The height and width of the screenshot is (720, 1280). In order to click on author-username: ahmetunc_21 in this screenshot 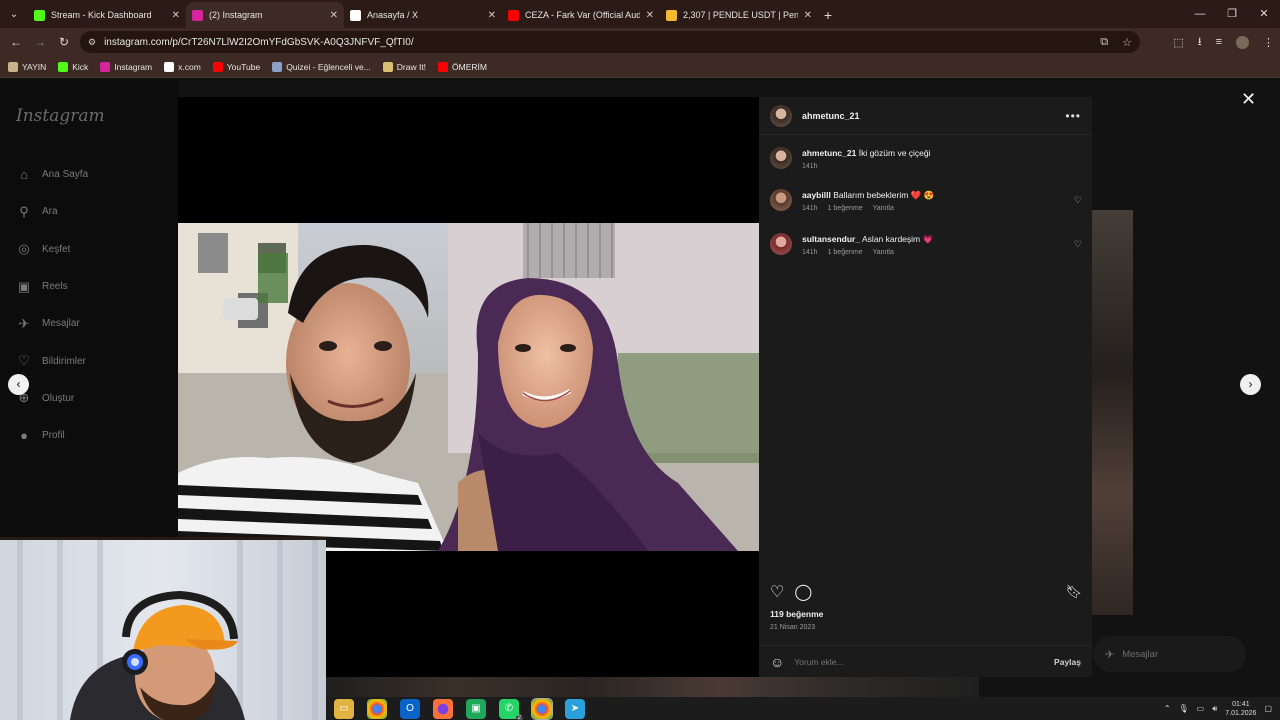, I will do `click(831, 116)`.